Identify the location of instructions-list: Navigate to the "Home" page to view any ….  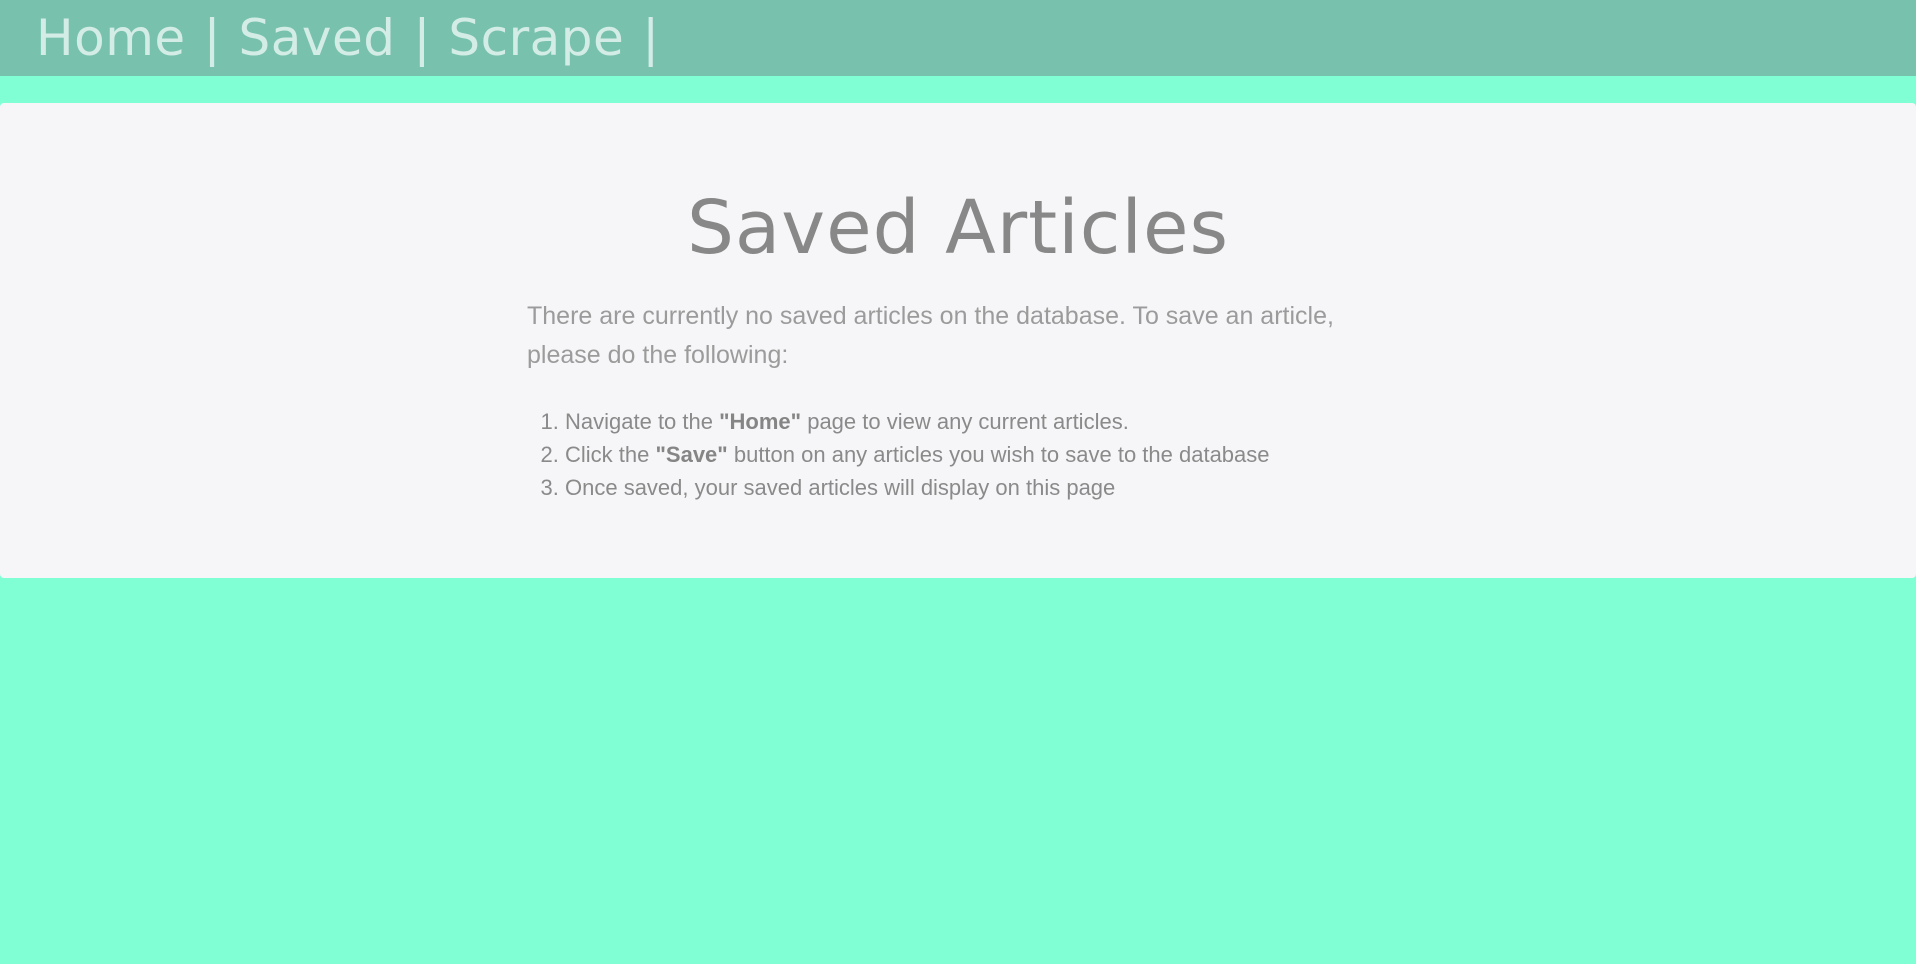
(996, 454).